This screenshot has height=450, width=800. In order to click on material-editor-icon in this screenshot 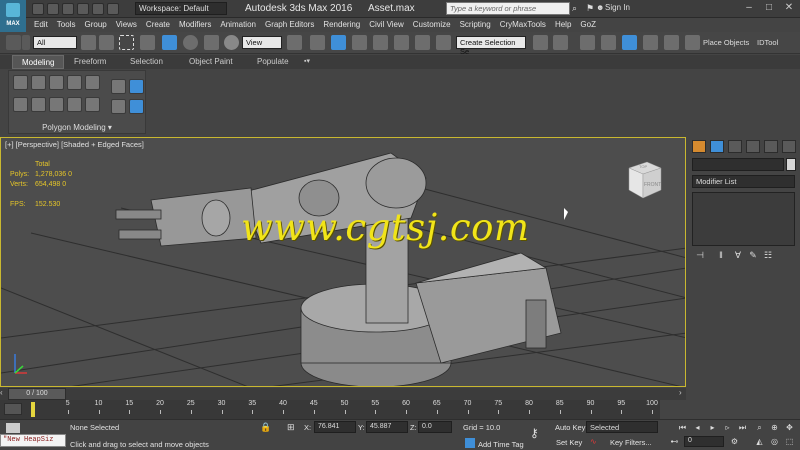, I will do `click(671, 42)`.